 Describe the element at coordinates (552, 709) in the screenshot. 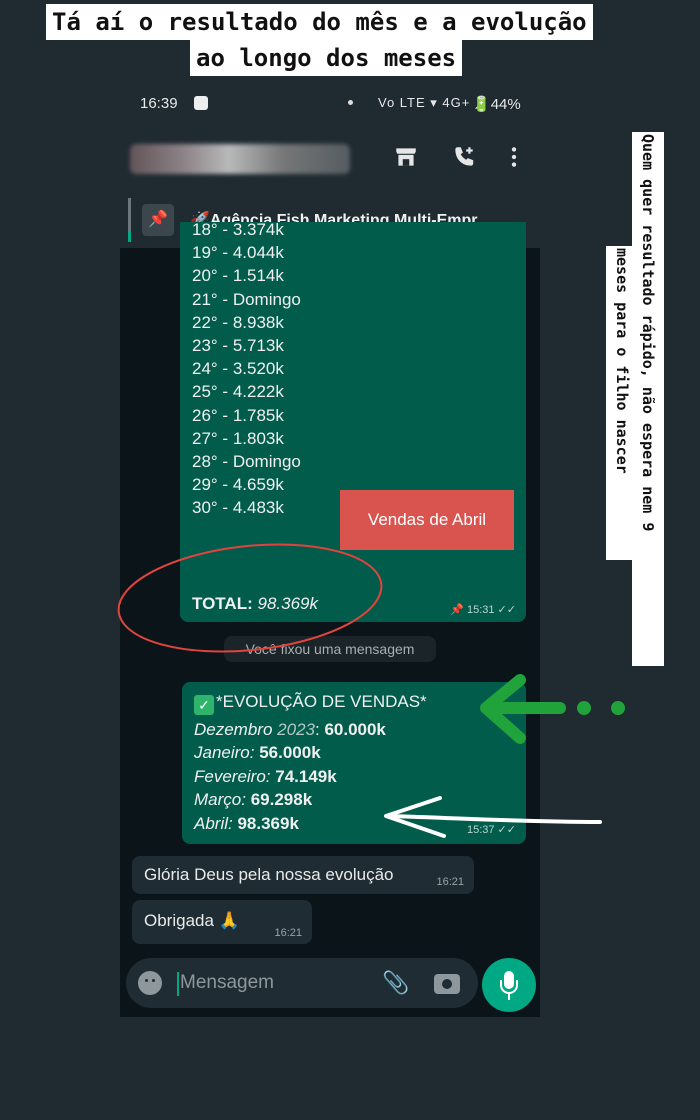

I see `green-arrow-annotation` at that location.